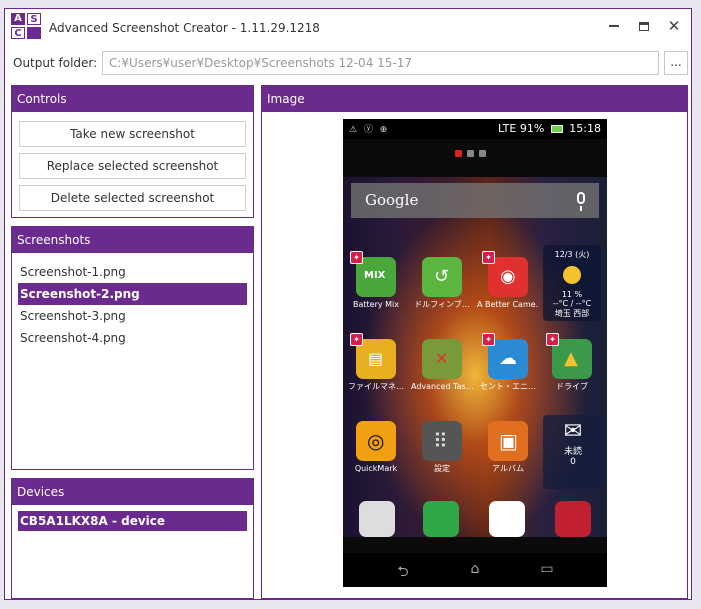  What do you see at coordinates (132, 166) in the screenshot?
I see `replace-screenshot-button: Replace selected screenshot` at bounding box center [132, 166].